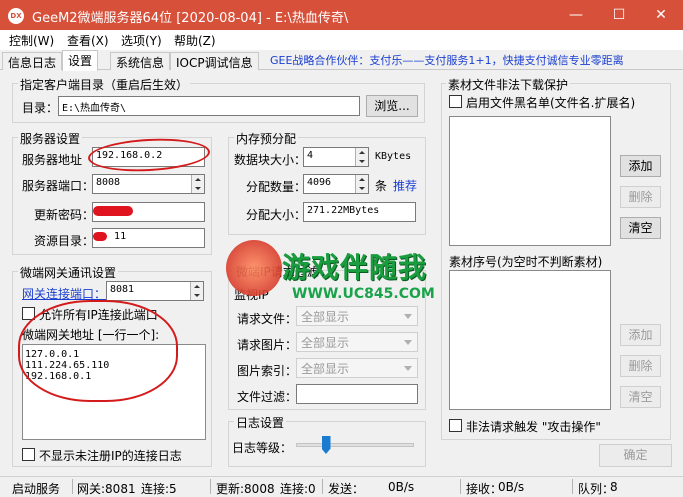 The image size is (683, 497). I want to click on log-group-title: 日志设置, so click(260, 422).